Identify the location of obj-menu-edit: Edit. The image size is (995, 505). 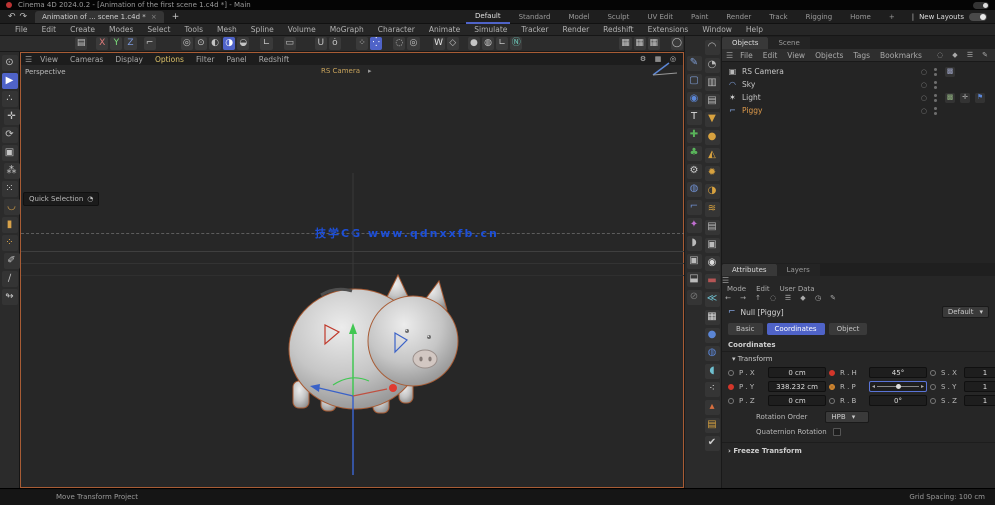
(770, 55).